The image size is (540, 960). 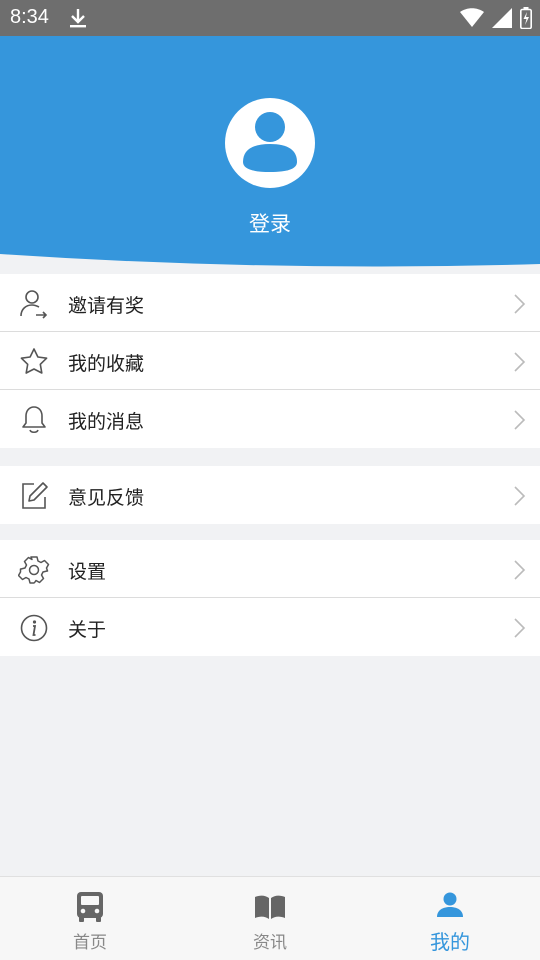 I want to click on menu-item-label: 我的收藏, so click(x=106, y=364).